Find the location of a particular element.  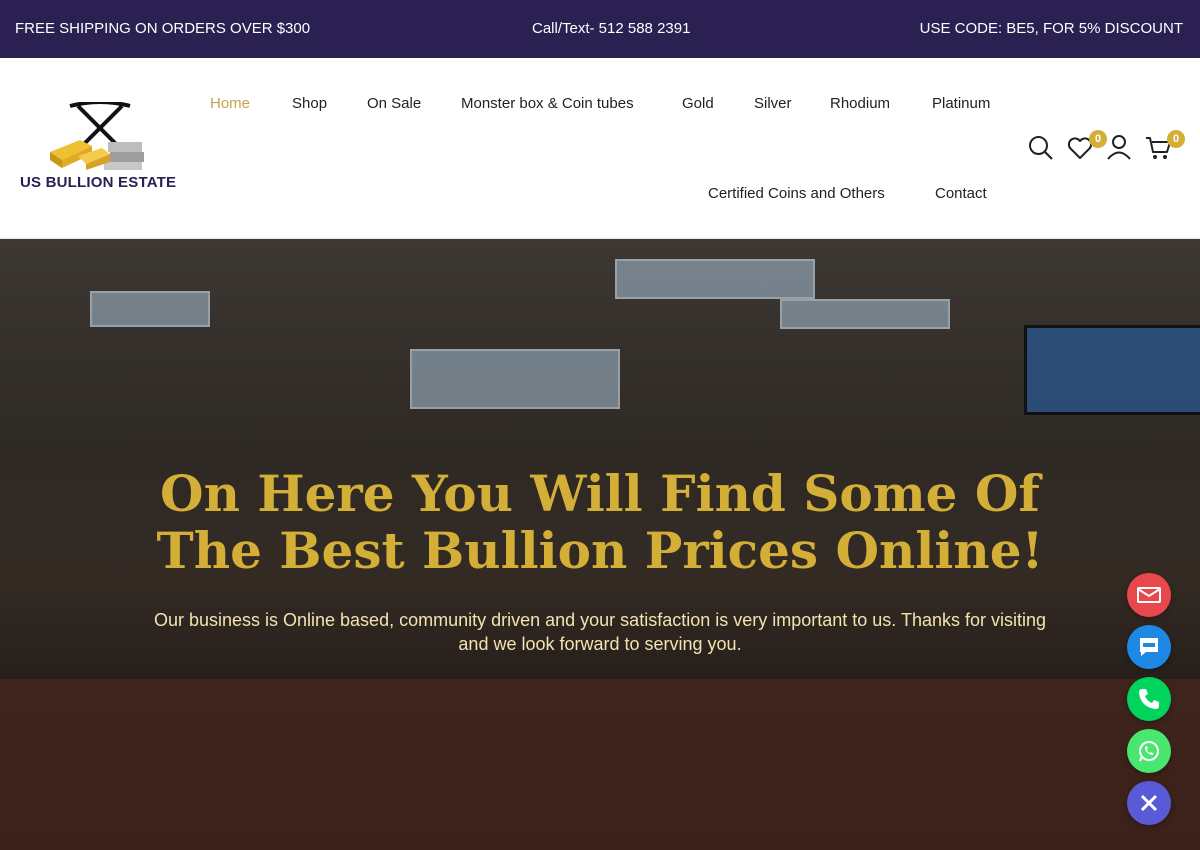

close-icon is located at coordinates (1149, 803).